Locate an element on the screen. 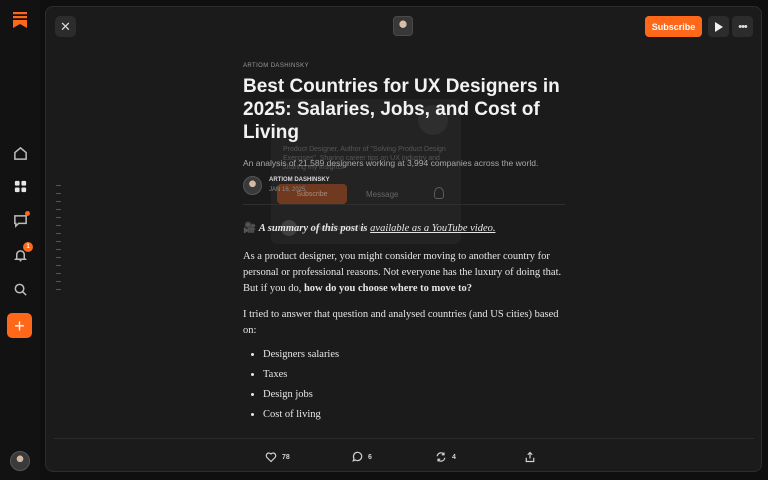 The height and width of the screenshot is (480, 768). list-item: Cost of living is located at coordinates (414, 415).